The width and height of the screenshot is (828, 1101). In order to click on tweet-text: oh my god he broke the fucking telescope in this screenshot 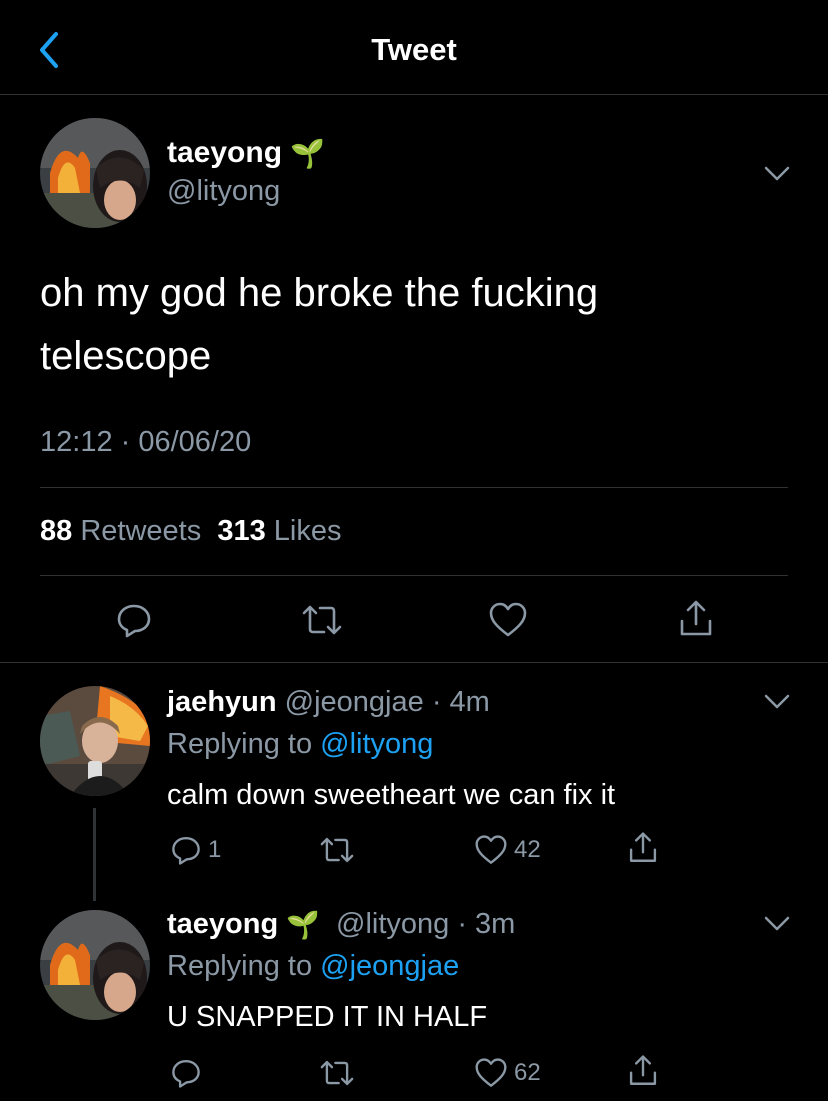, I will do `click(319, 324)`.